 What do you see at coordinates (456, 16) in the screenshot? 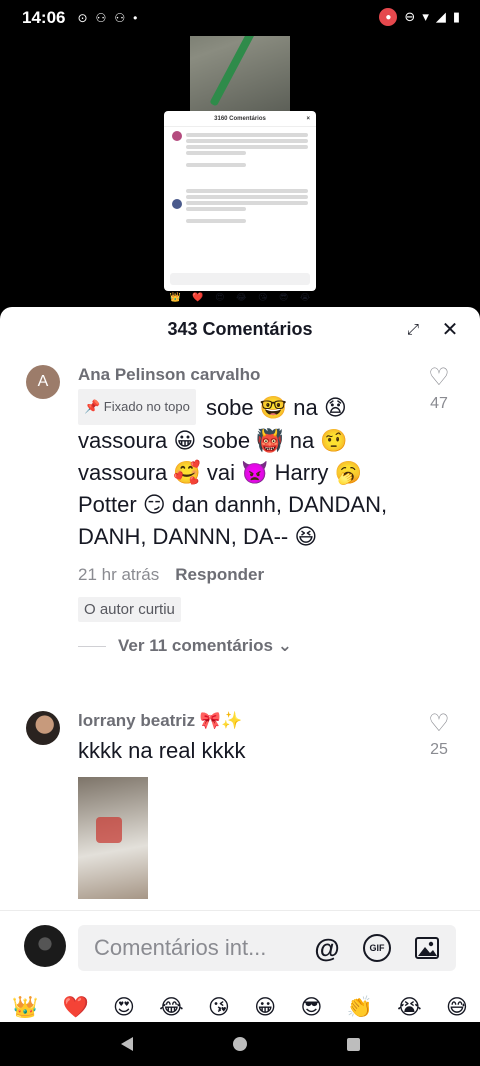
I see `battery-icon: ▮` at bounding box center [456, 16].